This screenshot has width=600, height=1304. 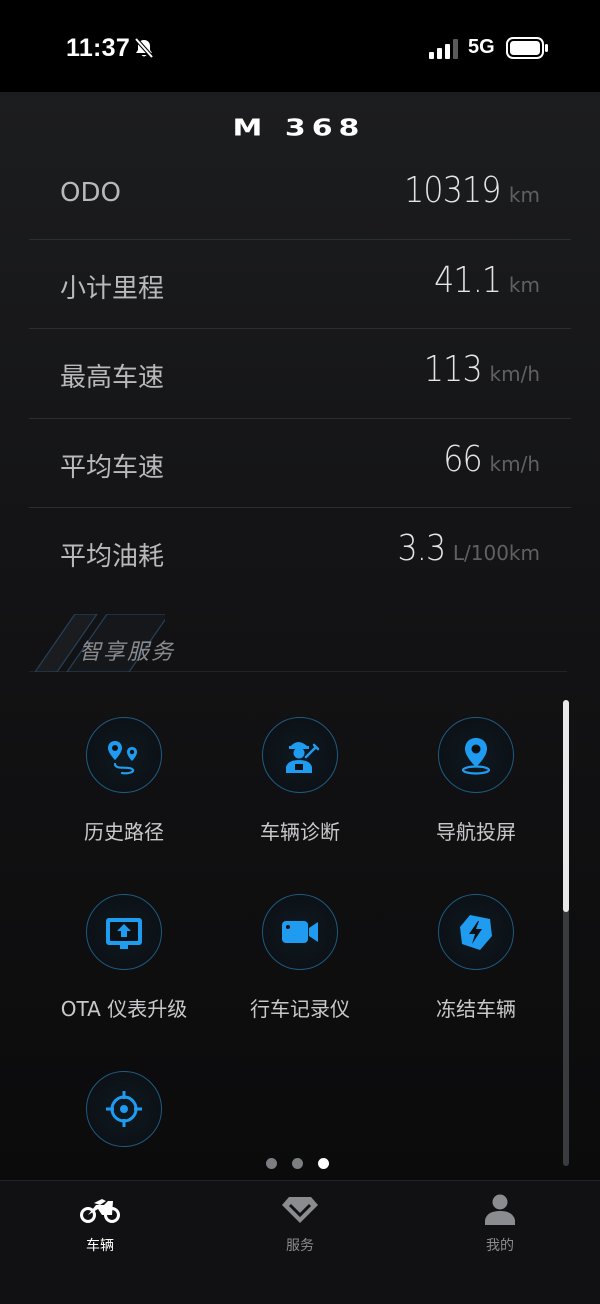 I want to click on service-label: 行车记录仪, so click(x=300, y=1009).